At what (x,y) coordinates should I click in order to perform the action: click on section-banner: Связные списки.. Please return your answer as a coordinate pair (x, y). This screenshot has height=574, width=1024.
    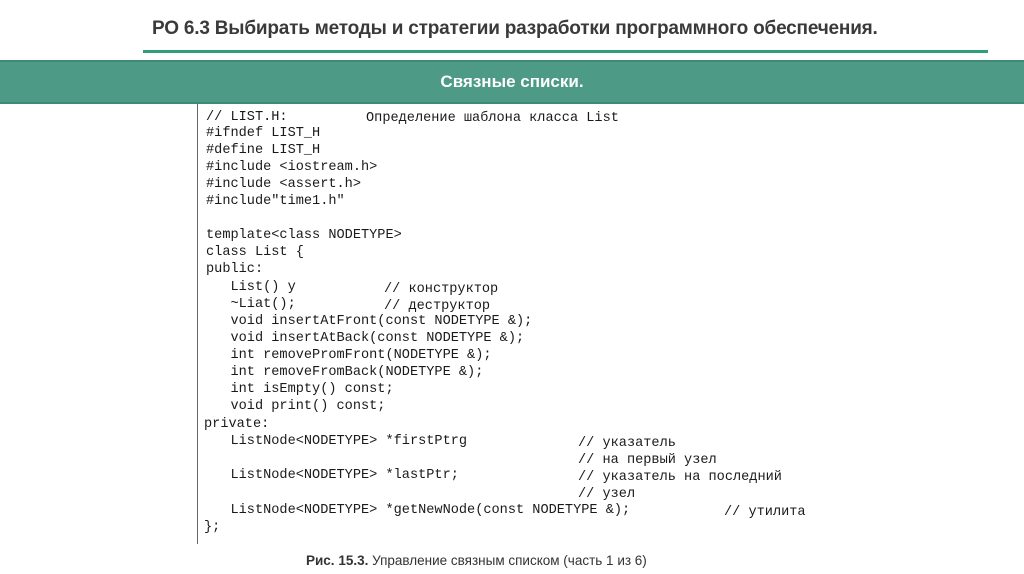
    Looking at the image, I should click on (512, 82).